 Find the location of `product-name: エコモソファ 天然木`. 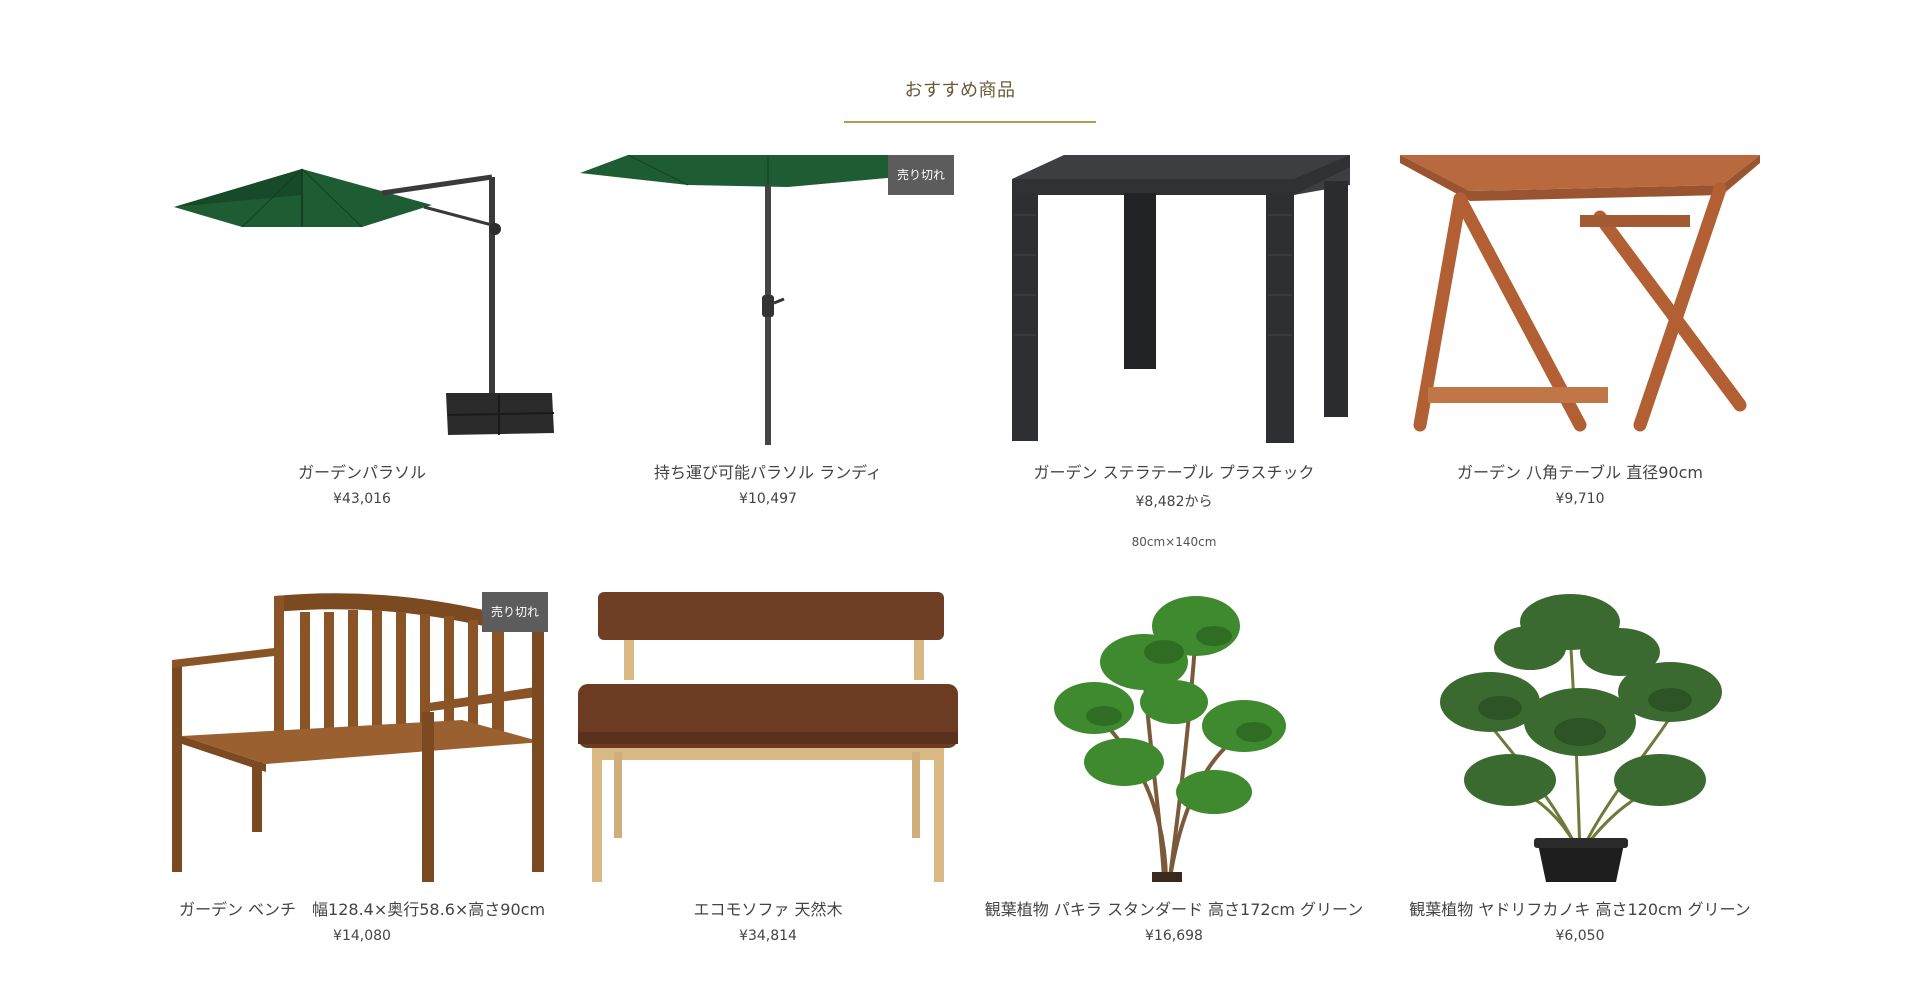

product-name: エコモソファ 天然木 is located at coordinates (768, 908).